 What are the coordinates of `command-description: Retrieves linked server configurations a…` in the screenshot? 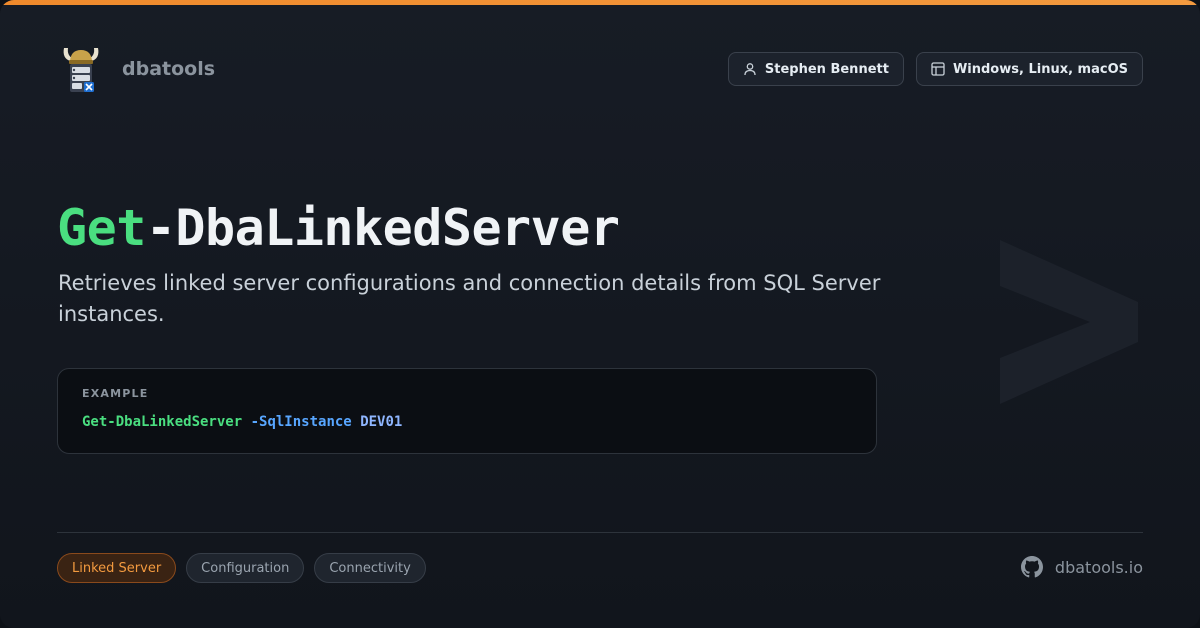 It's located at (469, 298).